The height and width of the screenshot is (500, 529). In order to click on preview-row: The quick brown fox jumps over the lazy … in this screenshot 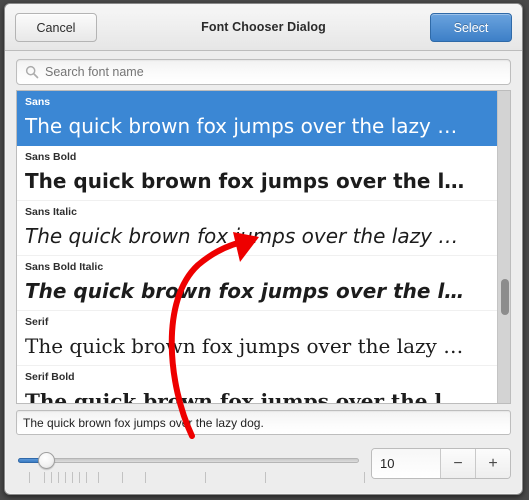, I will do `click(263, 421)`.